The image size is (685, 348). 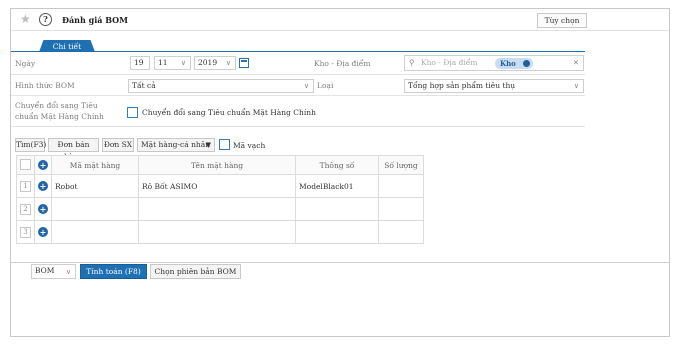 What do you see at coordinates (25, 63) in the screenshot?
I see `date-label: Ngày` at bounding box center [25, 63].